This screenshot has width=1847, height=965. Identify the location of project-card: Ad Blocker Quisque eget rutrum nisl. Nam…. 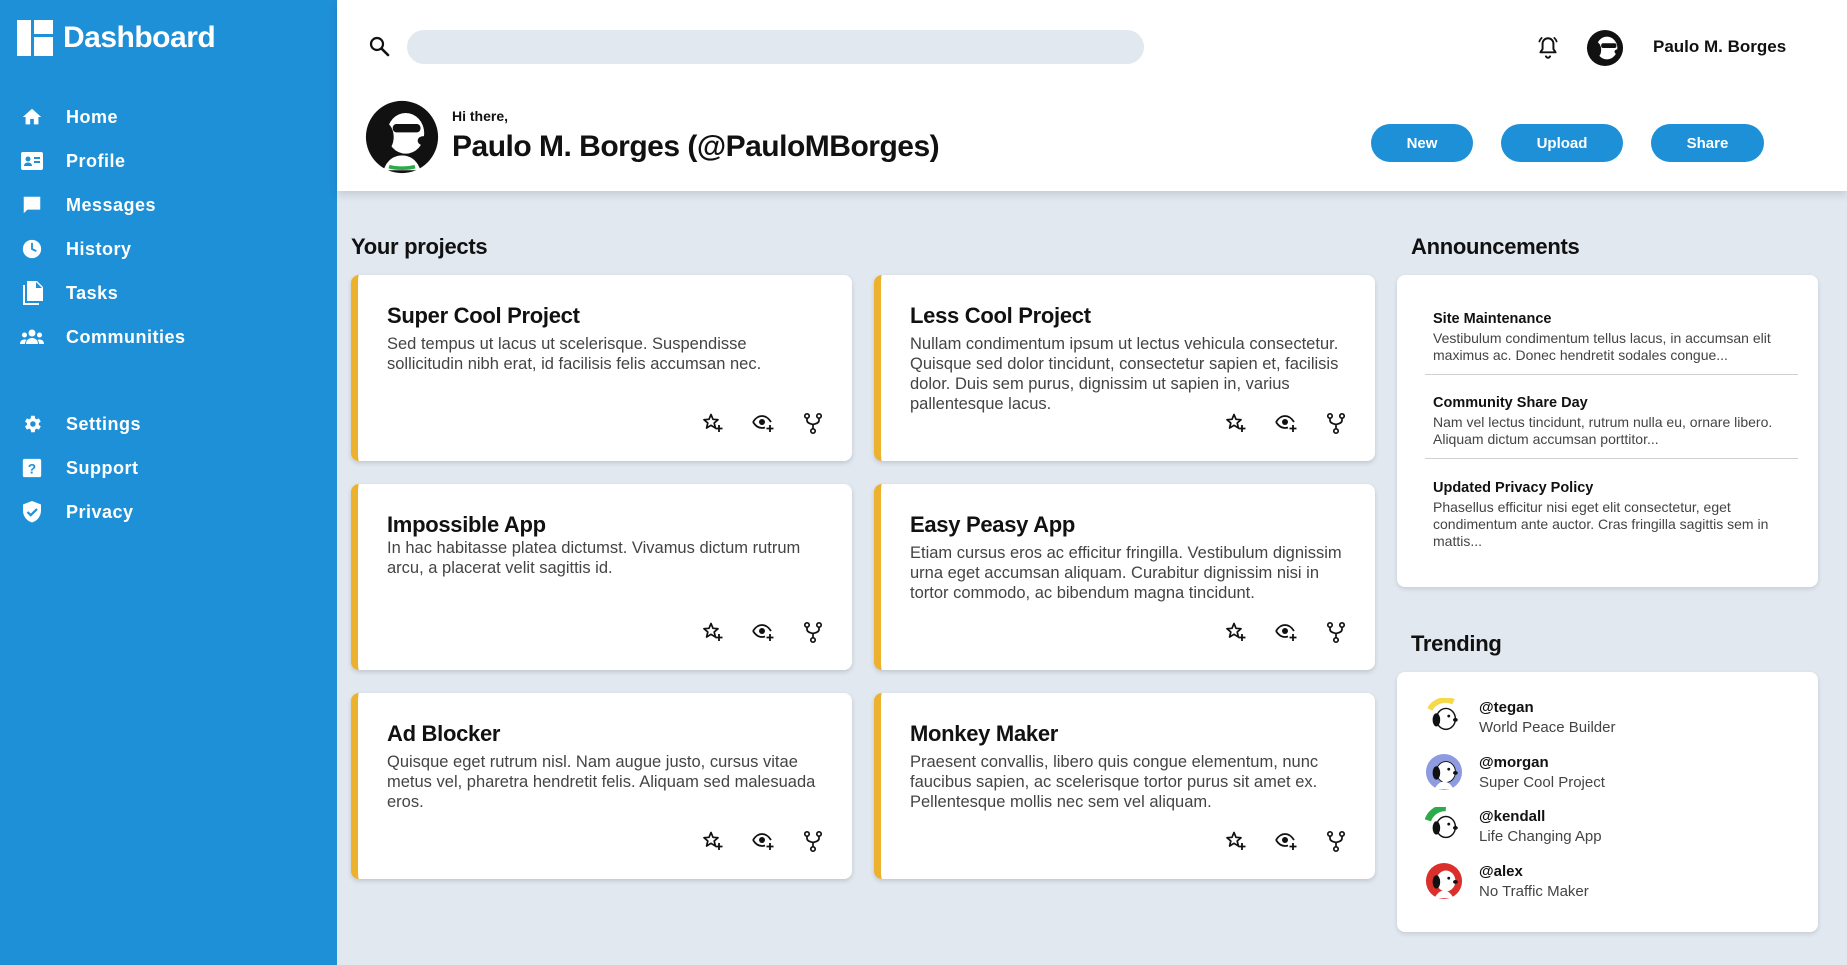
(601, 786).